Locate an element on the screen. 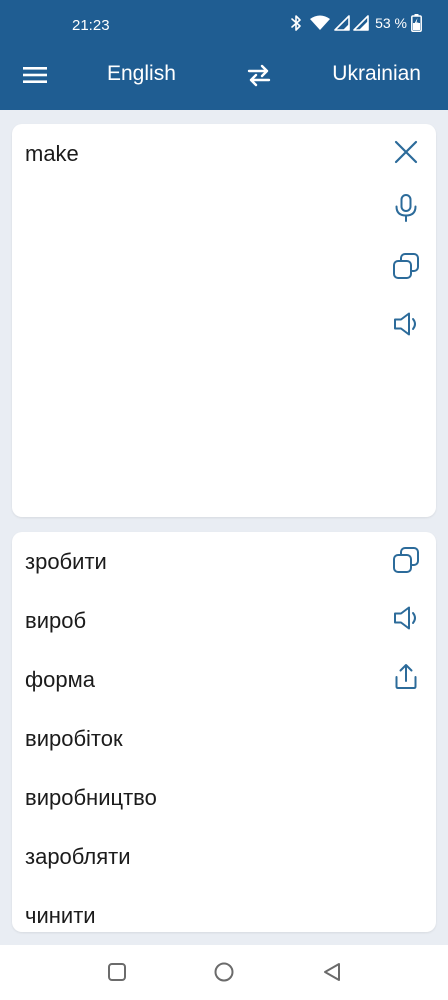 This screenshot has height=1000, width=448. microphone-button is located at coordinates (406, 208).